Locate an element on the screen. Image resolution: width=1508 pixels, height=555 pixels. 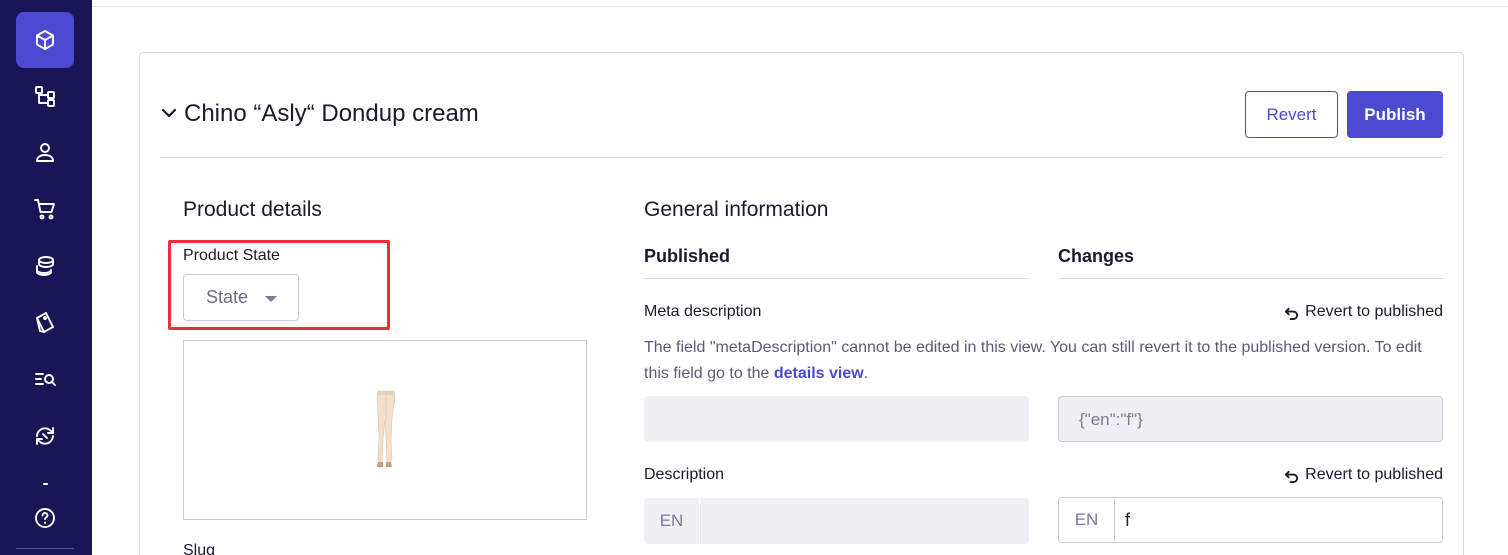
product-details-heading: Product details is located at coordinates (252, 209).